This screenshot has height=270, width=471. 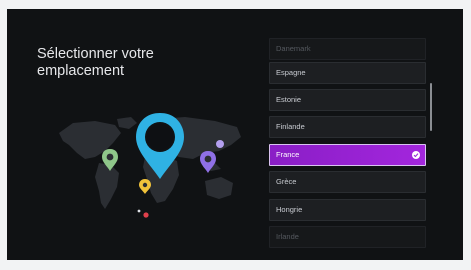 What do you see at coordinates (139, 211) in the screenshot?
I see `location-dot-white` at bounding box center [139, 211].